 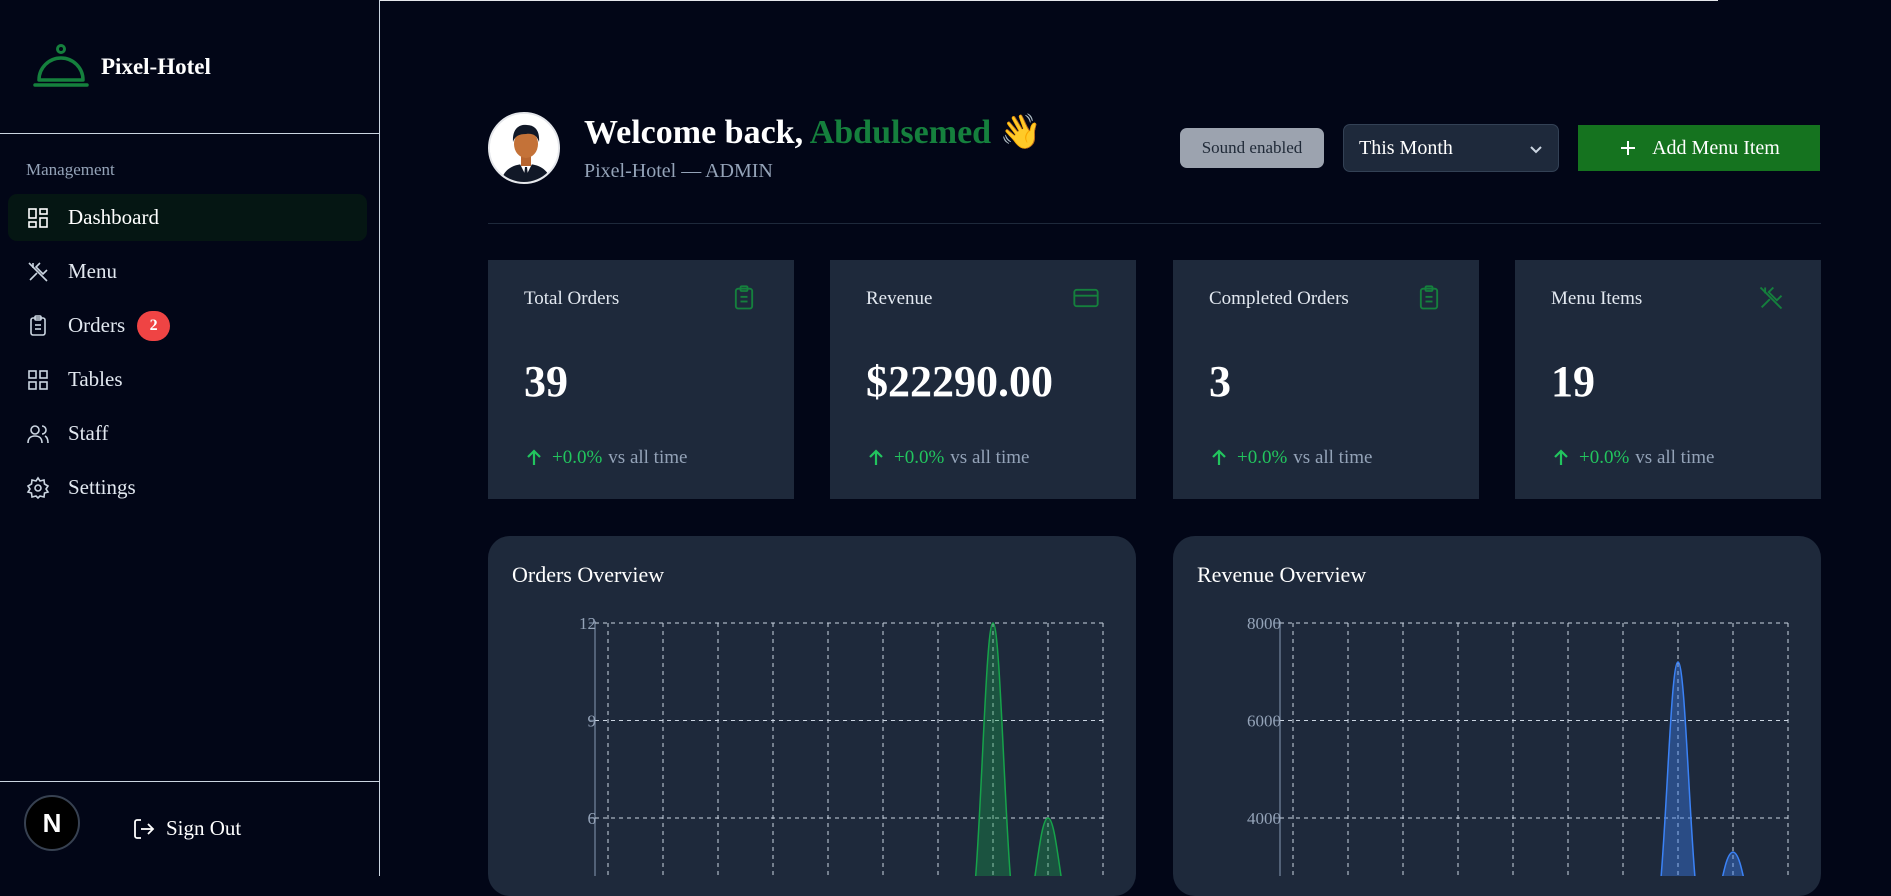 What do you see at coordinates (187, 325) in the screenshot?
I see `sidebar-item-orders: Orders 2` at bounding box center [187, 325].